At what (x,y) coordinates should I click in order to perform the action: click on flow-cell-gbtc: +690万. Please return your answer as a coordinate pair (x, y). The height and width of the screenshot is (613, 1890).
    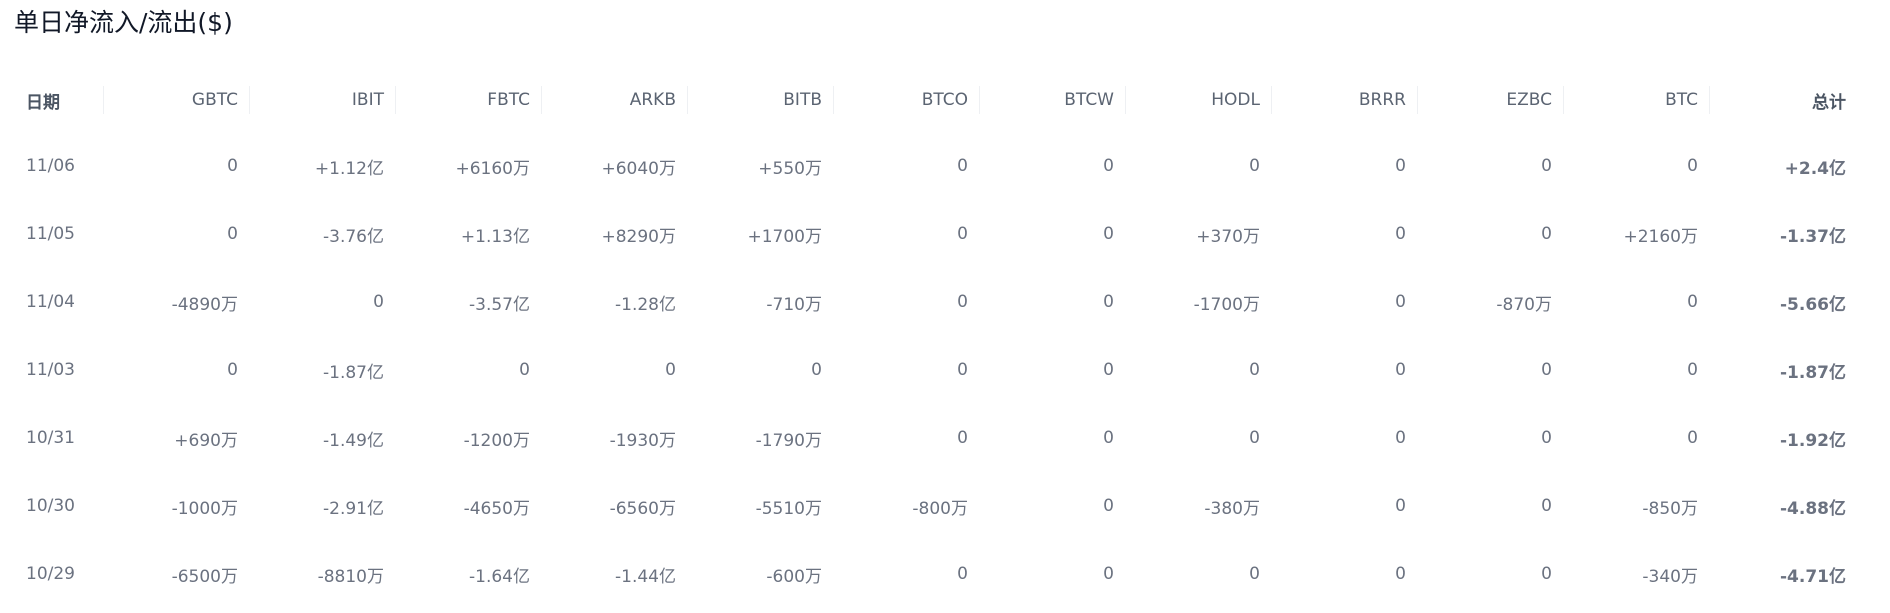
    Looking at the image, I should click on (206, 440).